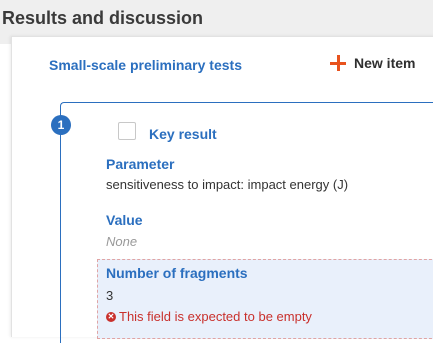 This screenshot has width=433, height=343. I want to click on section-title: Results and discussion, so click(103, 18).